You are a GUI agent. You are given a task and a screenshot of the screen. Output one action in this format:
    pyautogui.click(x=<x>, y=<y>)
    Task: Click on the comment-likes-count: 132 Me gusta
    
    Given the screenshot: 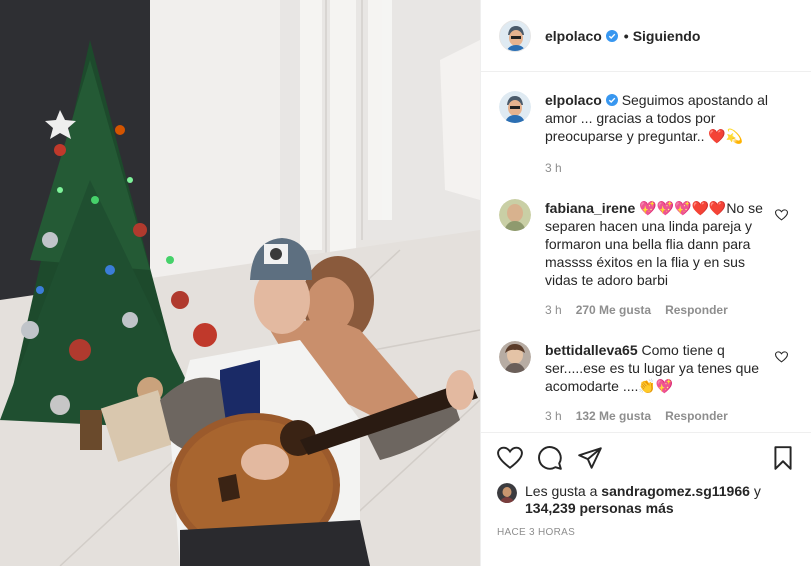 What is the action you would take?
    pyautogui.click(x=613, y=416)
    